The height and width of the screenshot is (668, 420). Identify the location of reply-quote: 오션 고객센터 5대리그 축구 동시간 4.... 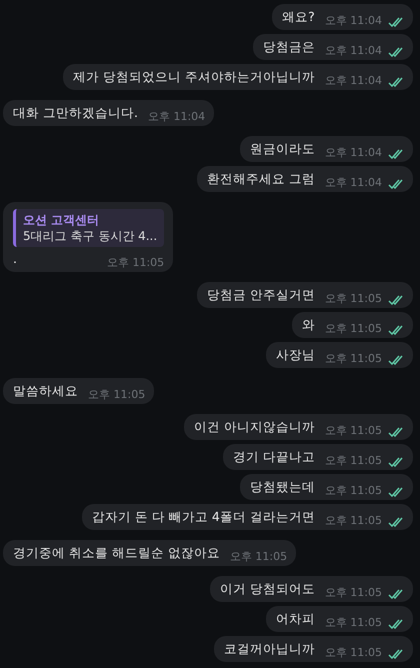
(88, 228).